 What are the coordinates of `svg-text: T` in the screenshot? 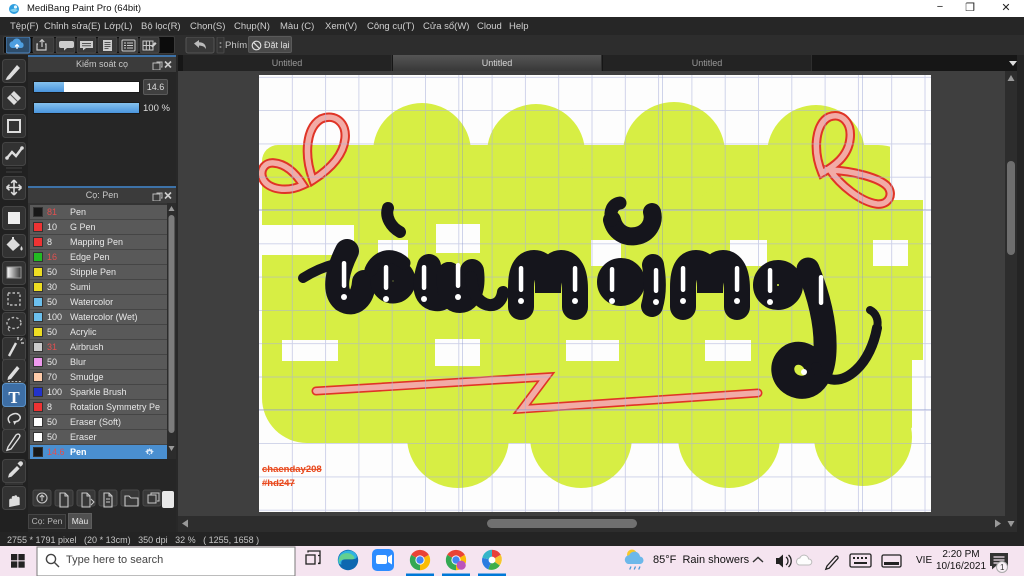 It's located at (14, 397).